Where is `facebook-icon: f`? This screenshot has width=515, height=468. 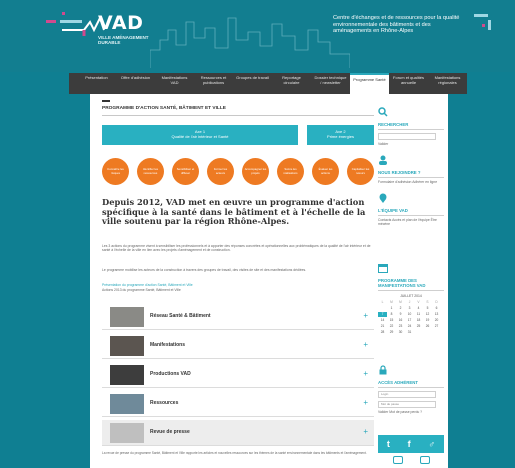
facebook-icon: f is located at coordinates (409, 444).